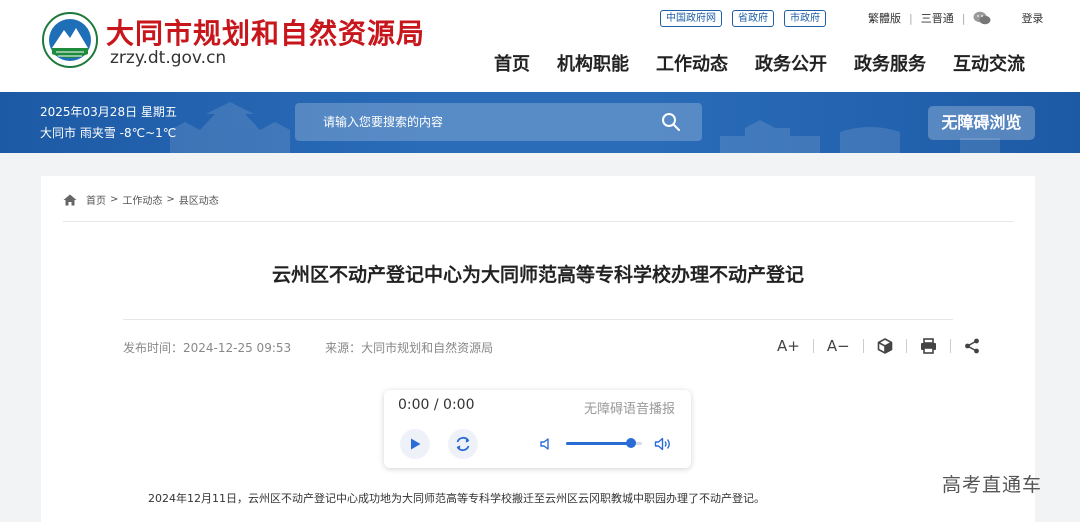 The height and width of the screenshot is (522, 1080). Describe the element at coordinates (753, 18) in the screenshot. I see `gov-link-province: 省政府` at that location.